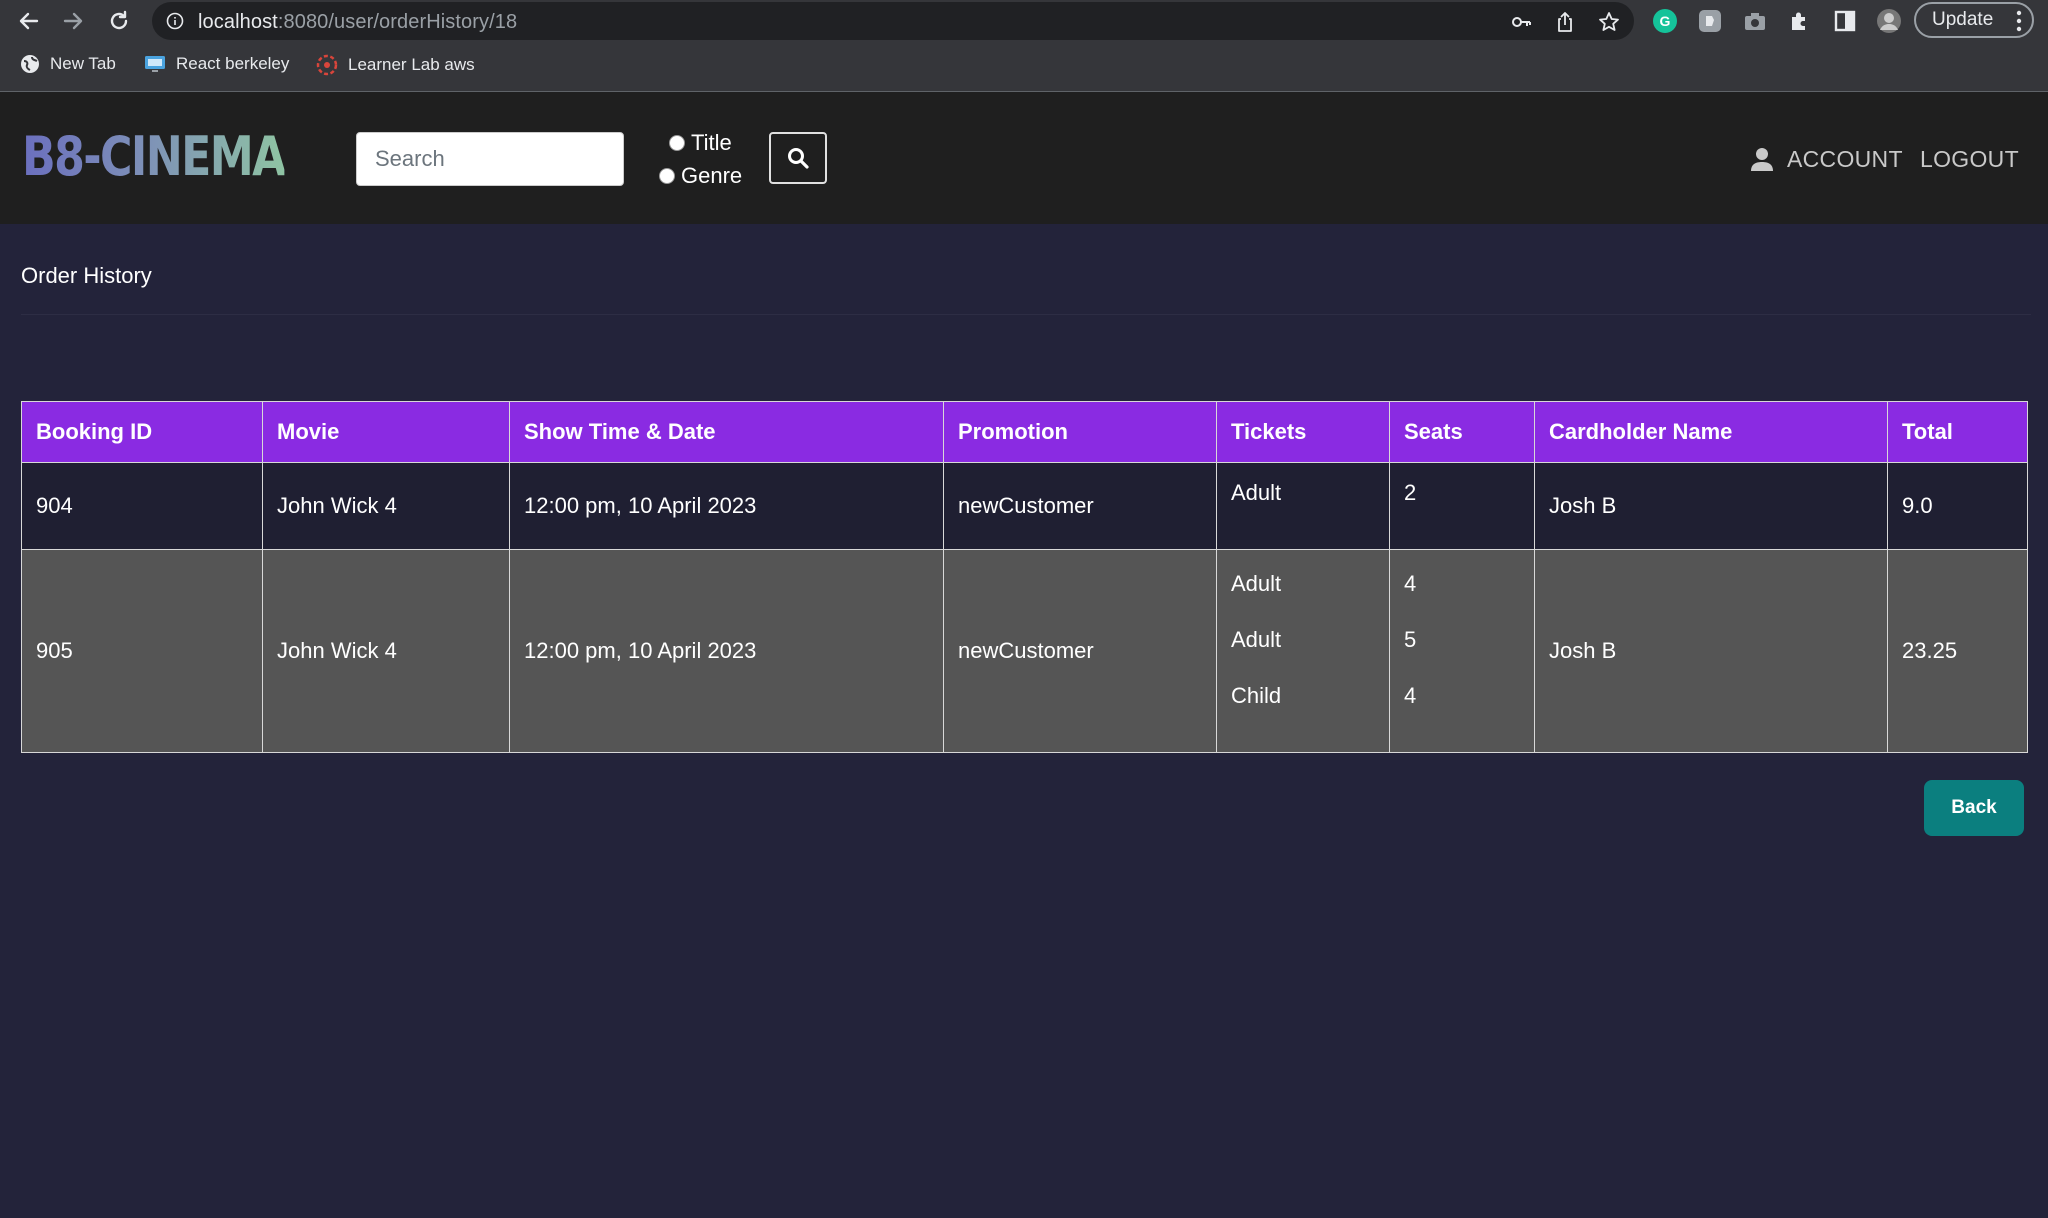 The height and width of the screenshot is (1218, 2048). Describe the element at coordinates (1303, 432) in the screenshot. I see `column-header-tickets: Tickets` at that location.